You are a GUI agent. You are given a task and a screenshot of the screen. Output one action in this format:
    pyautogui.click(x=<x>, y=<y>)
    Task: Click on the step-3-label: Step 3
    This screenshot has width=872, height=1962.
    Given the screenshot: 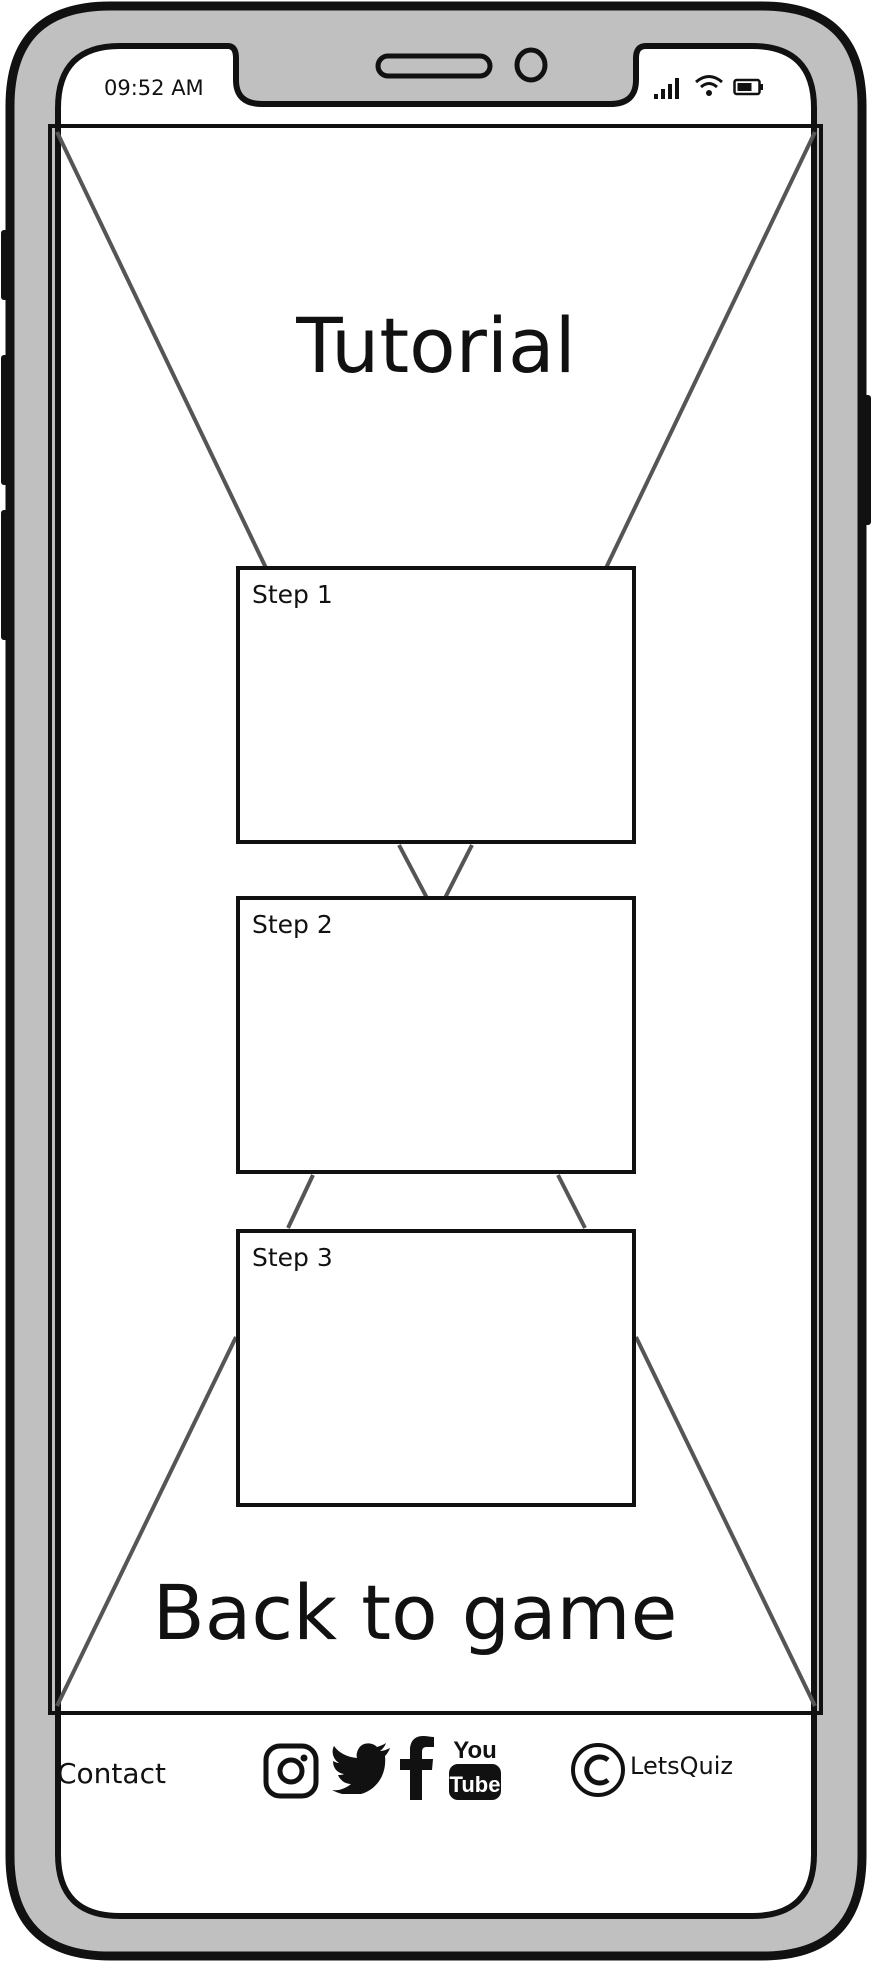 What is the action you would take?
    pyautogui.click(x=292, y=1257)
    